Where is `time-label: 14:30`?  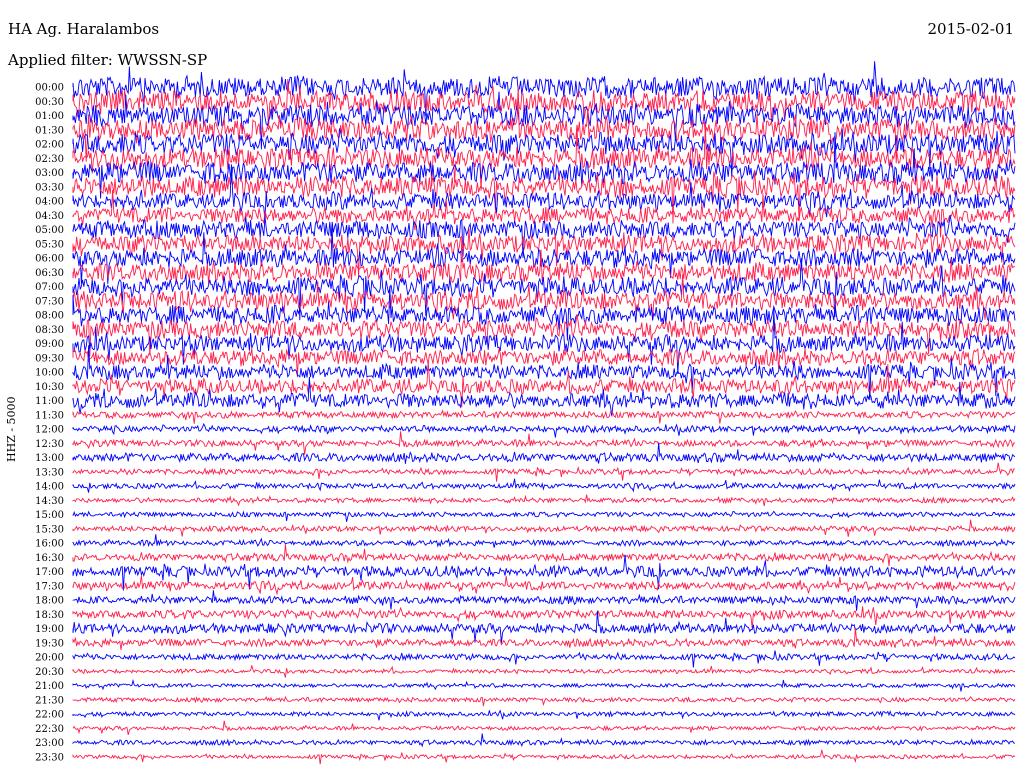 time-label: 14:30 is located at coordinates (49, 501).